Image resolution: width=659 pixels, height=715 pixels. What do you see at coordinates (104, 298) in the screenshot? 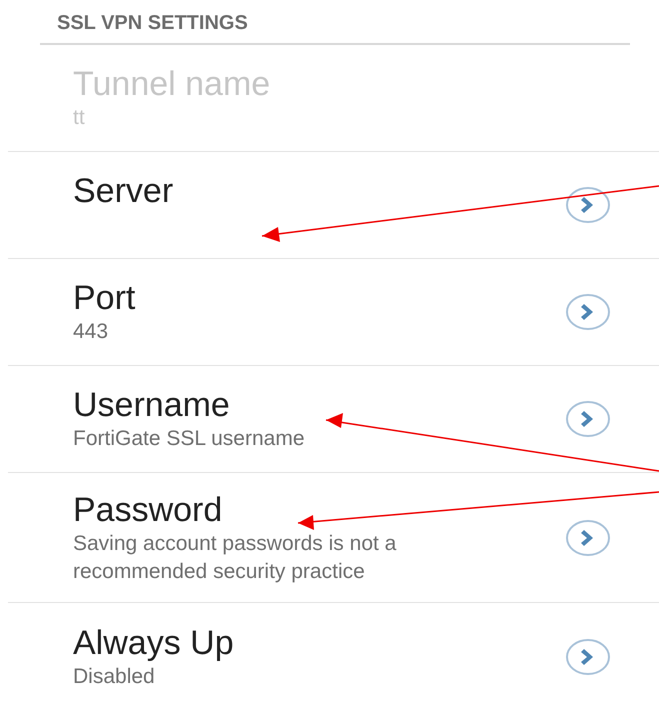
I see `setting-title: Port` at bounding box center [104, 298].